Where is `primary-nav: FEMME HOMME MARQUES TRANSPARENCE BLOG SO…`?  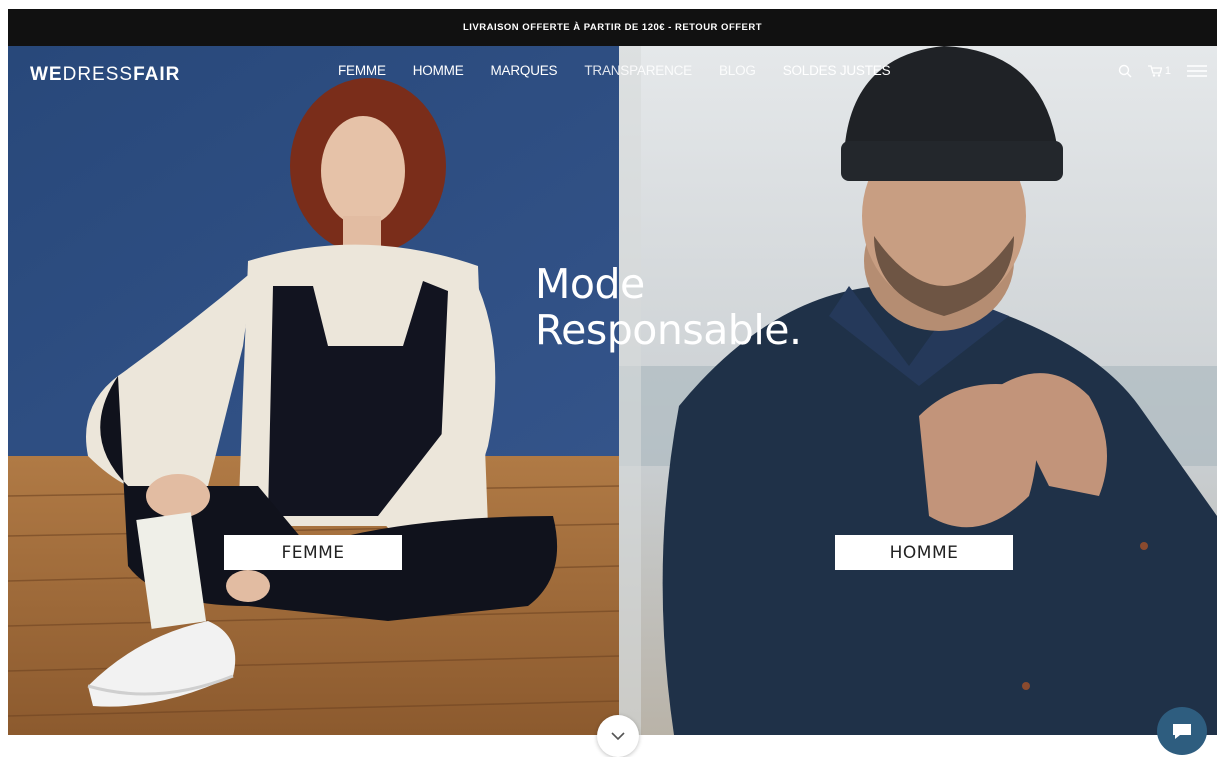 primary-nav: FEMME HOMME MARQUES TRANSPARENCE BLOG SO… is located at coordinates (627, 70).